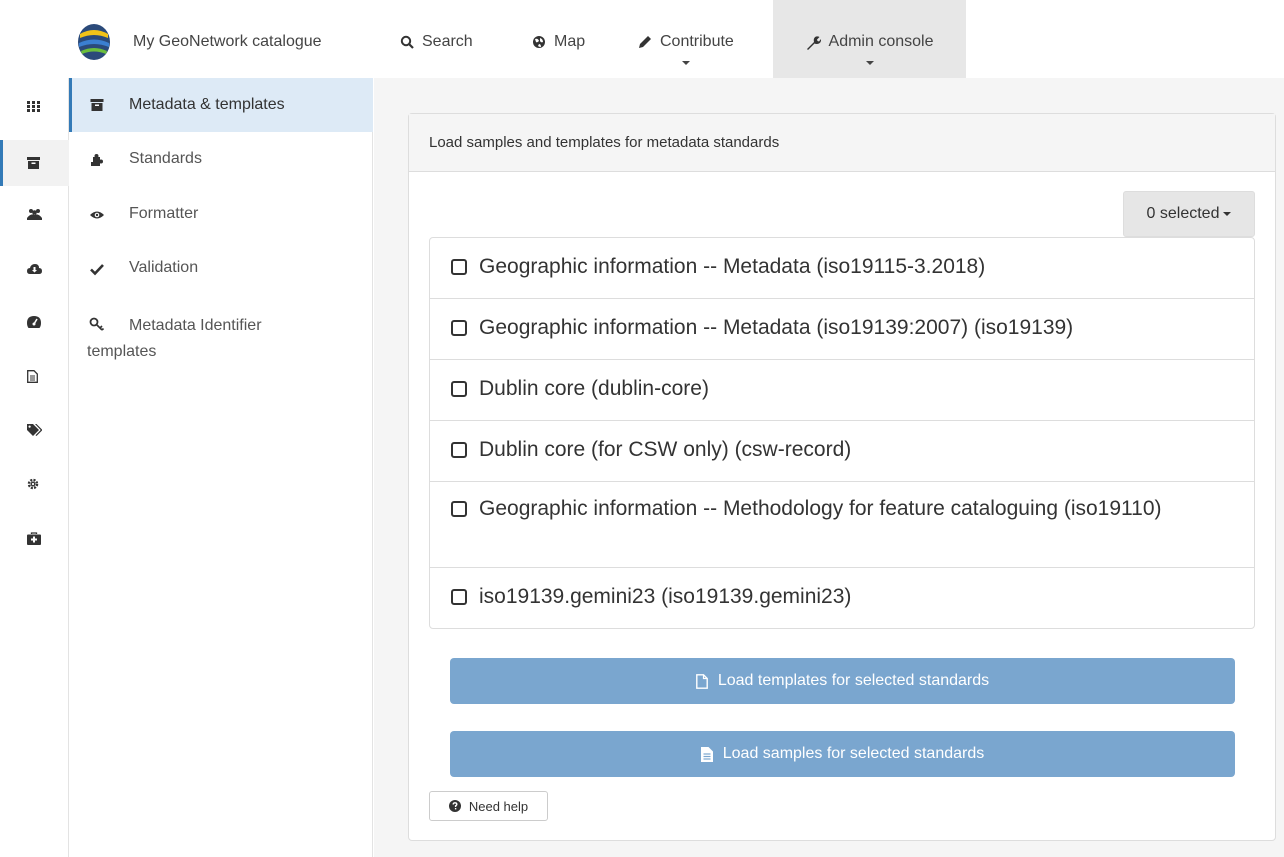  Describe the element at coordinates (813, 42) in the screenshot. I see `wrench-icon` at that location.